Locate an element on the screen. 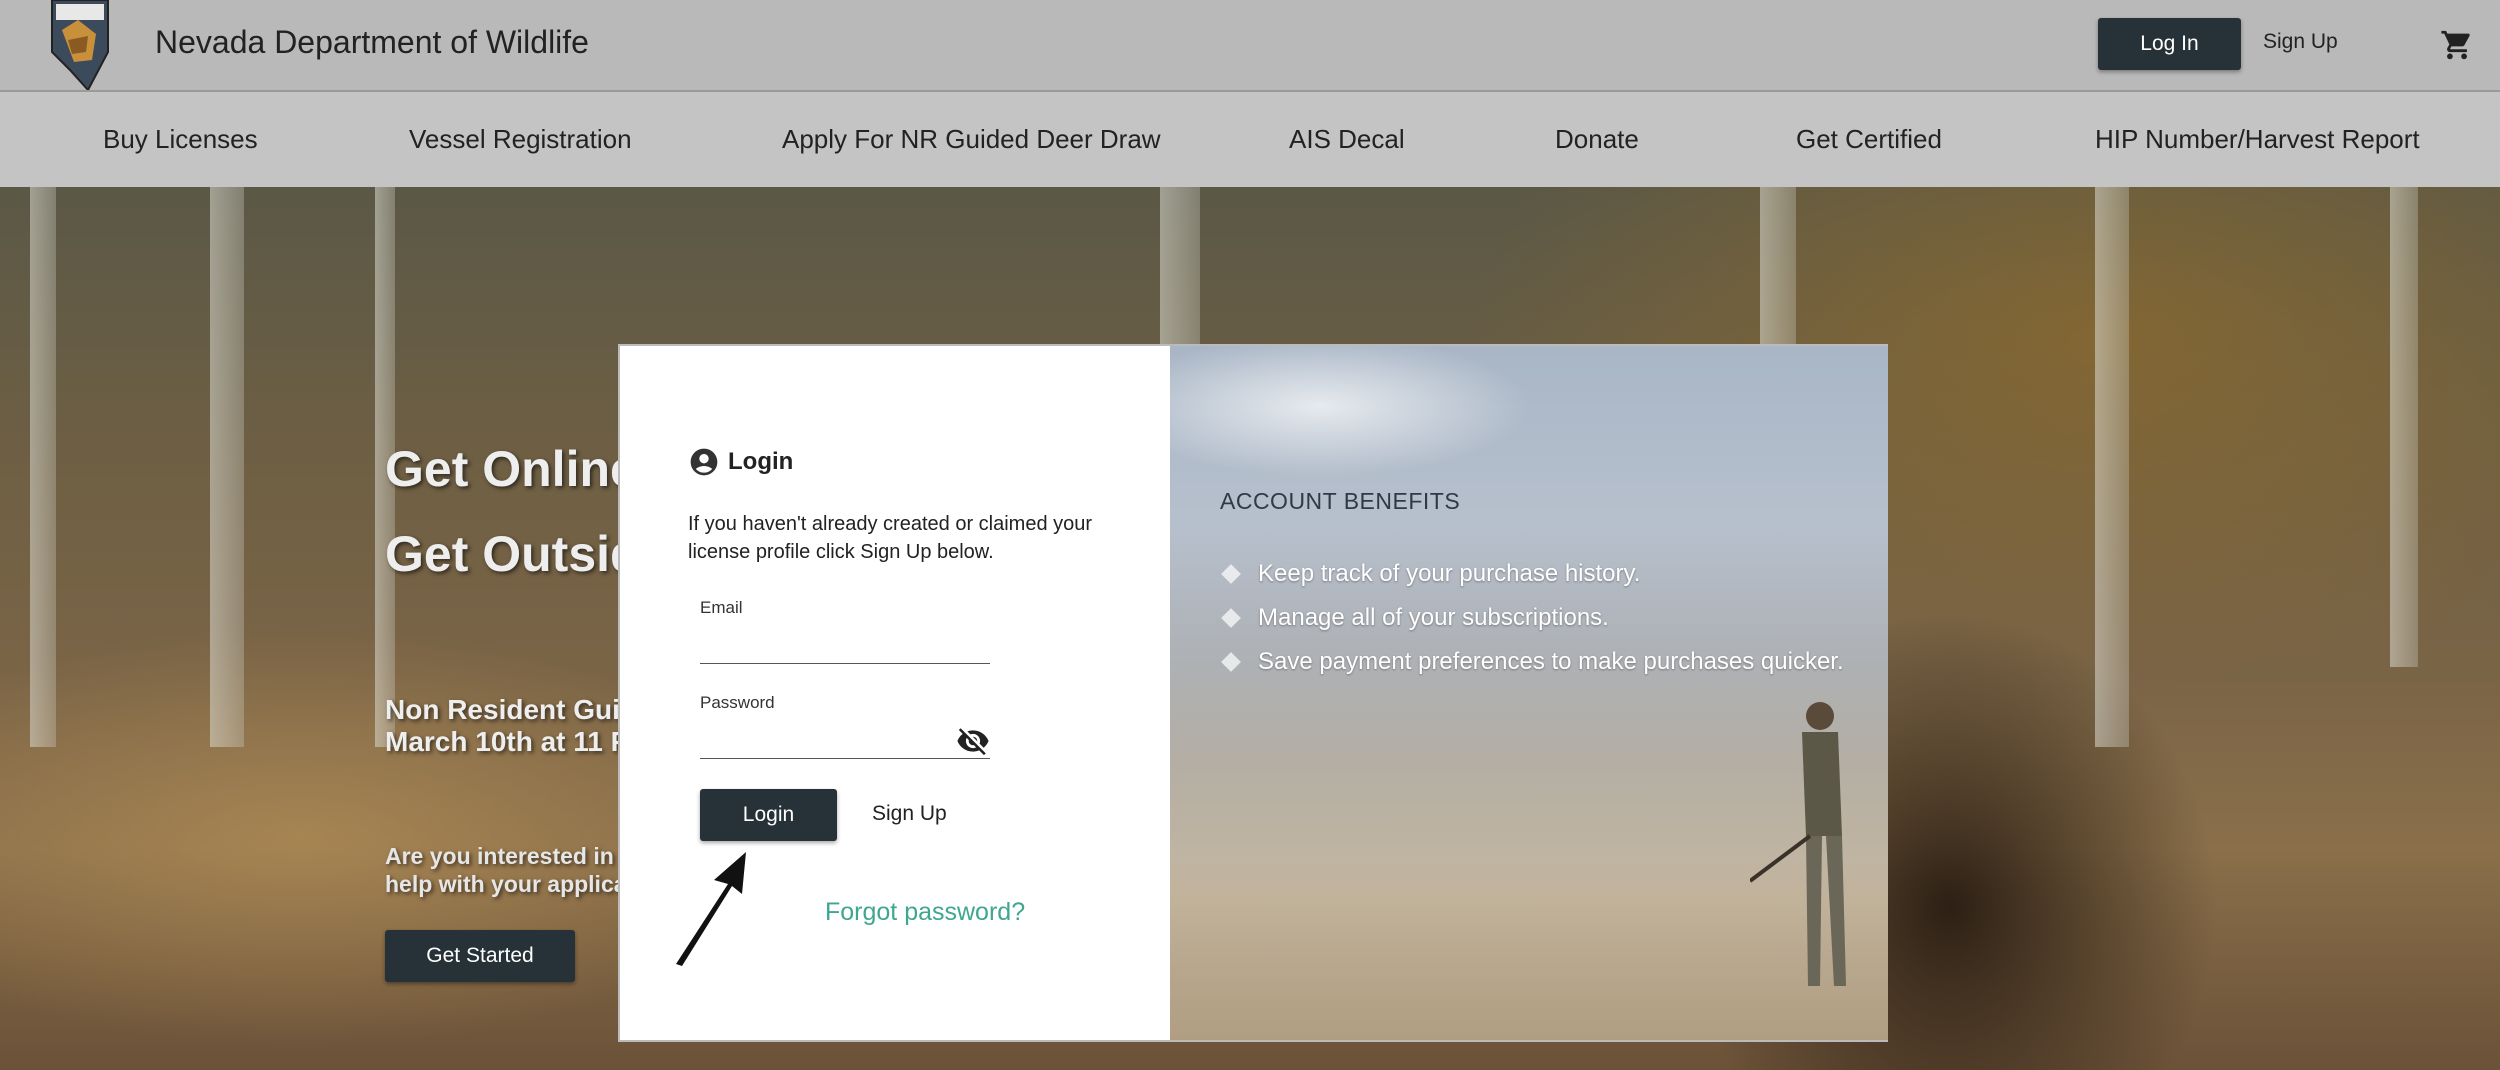 Image resolution: width=2500 pixels, height=1070 pixels. hunter-figure is located at coordinates (1798, 844).